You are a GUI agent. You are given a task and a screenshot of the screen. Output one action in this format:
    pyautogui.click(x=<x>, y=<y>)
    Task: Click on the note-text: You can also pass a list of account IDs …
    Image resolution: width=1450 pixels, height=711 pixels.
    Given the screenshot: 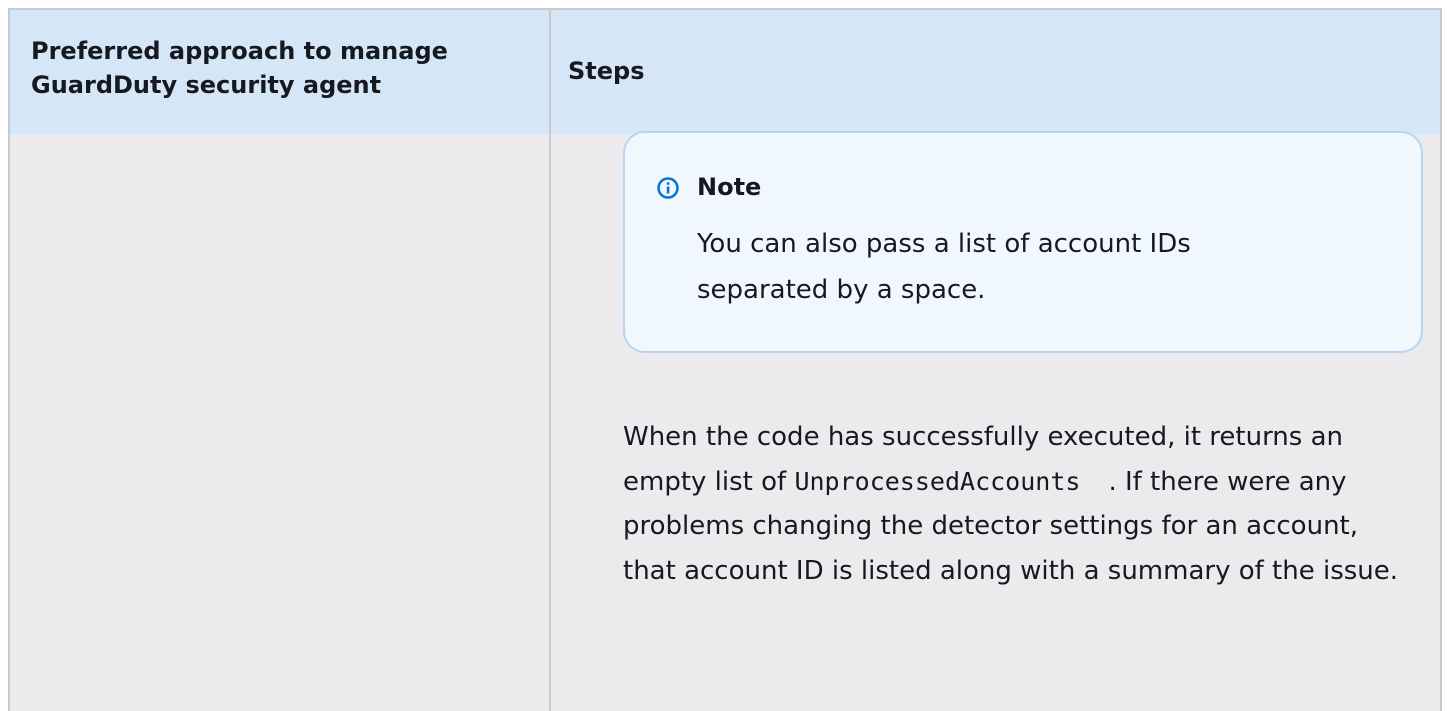 What is the action you would take?
    pyautogui.click(x=944, y=267)
    